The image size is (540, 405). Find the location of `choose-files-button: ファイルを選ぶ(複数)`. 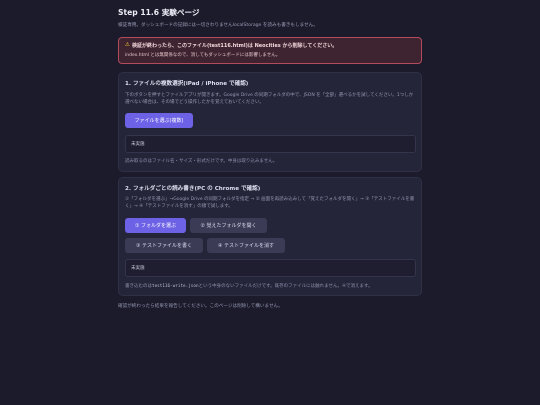

choose-files-button: ファイルを選ぶ(複数) is located at coordinates (159, 120).